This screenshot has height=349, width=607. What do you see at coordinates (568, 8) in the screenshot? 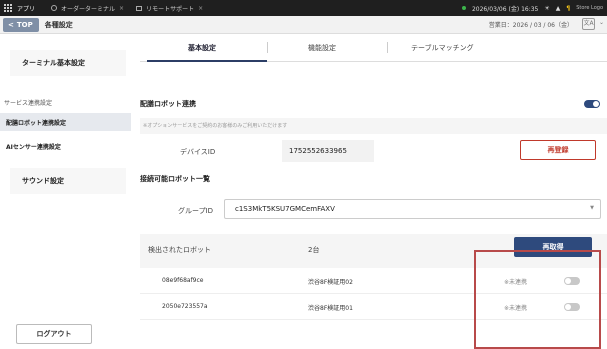
I see `store-logo-icon: ¶` at bounding box center [568, 8].